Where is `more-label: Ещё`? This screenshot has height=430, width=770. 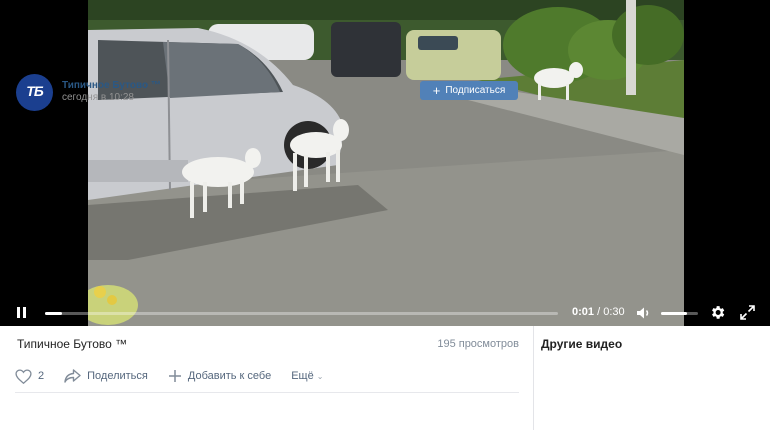
more-label: Ещё is located at coordinates (302, 376).